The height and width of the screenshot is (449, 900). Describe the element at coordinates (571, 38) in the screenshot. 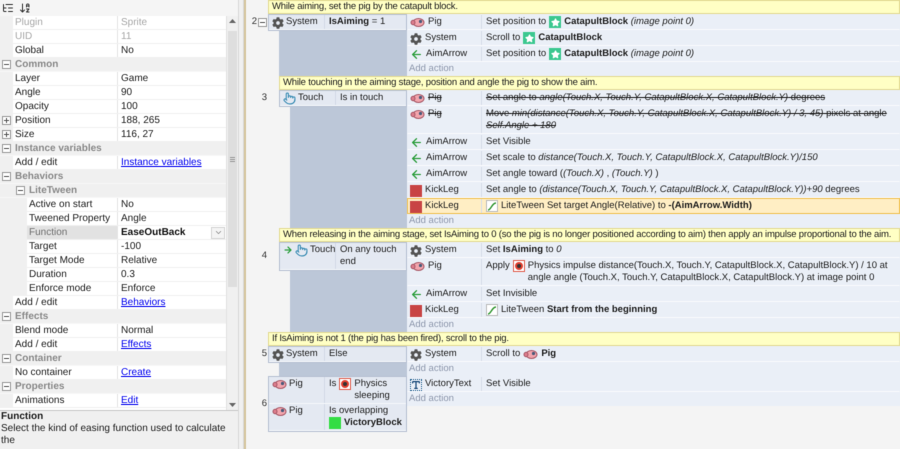

I see `statement-text: CatapultBlock` at that location.